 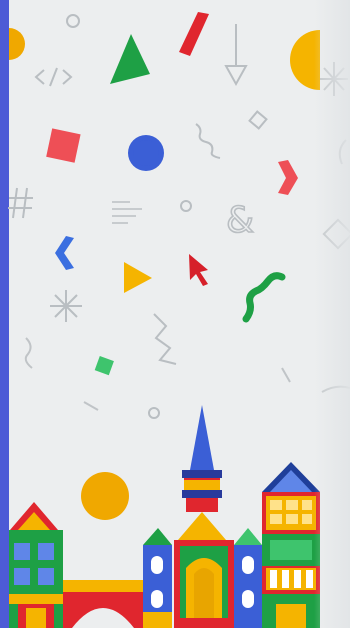 What do you see at coordinates (138, 277) in the screenshot?
I see `play-triangle-icon` at bounding box center [138, 277].